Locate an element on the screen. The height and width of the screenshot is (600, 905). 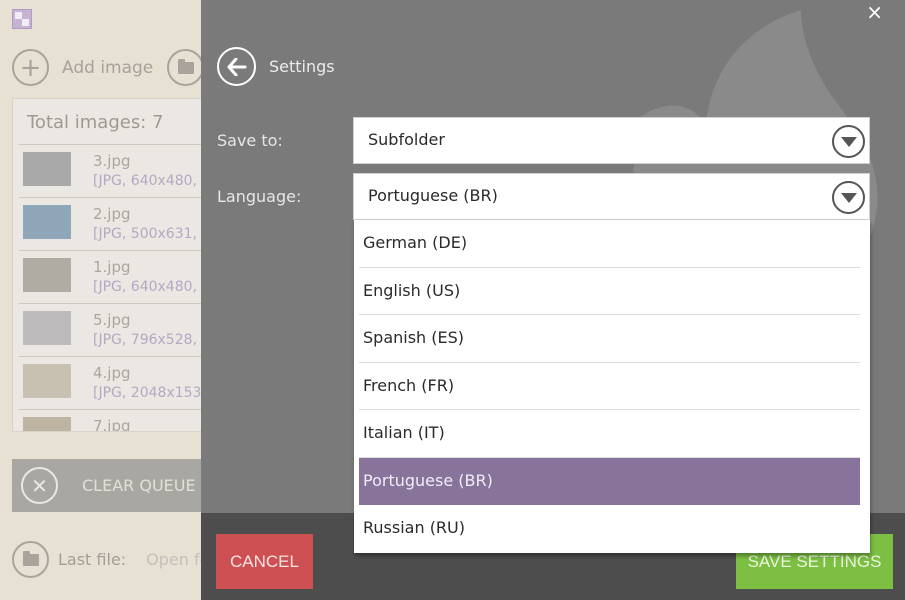
clear-queue-label: CLEAR QUEUE is located at coordinates (139, 485).